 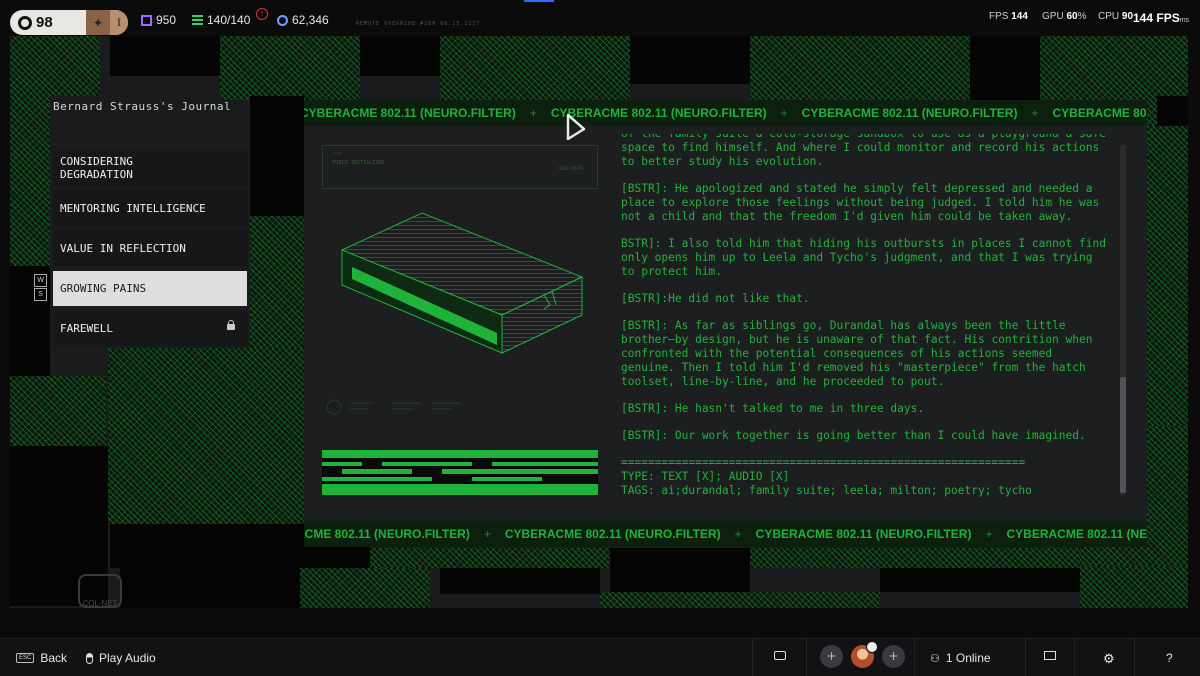 I want to click on journal-entry-label: FAREWELL, so click(x=86, y=328).